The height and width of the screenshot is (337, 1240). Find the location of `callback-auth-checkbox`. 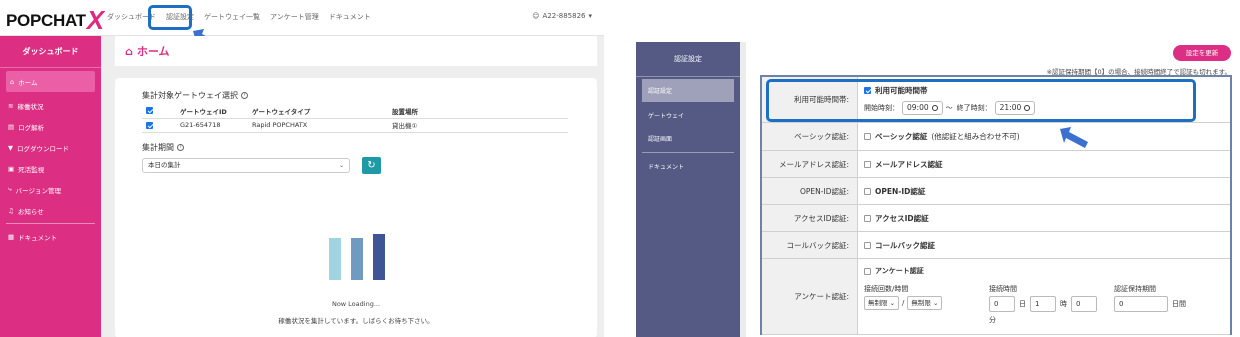

callback-auth-checkbox is located at coordinates (867, 245).